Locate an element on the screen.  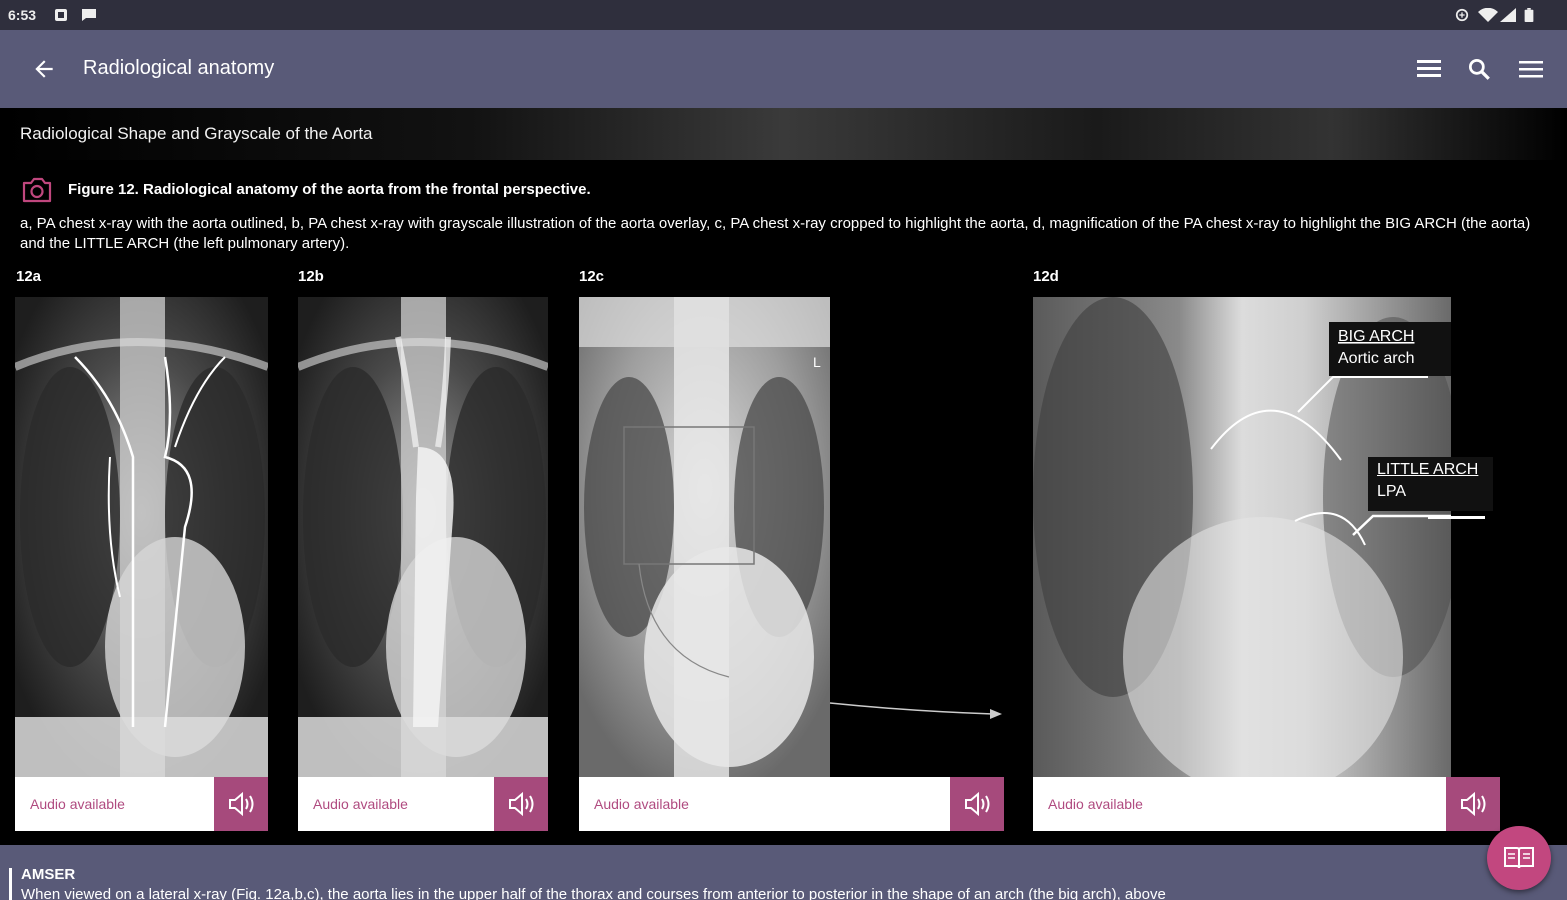
xray-image-12d: BIG ARCH Aortic arch is located at coordinates (1242, 537).